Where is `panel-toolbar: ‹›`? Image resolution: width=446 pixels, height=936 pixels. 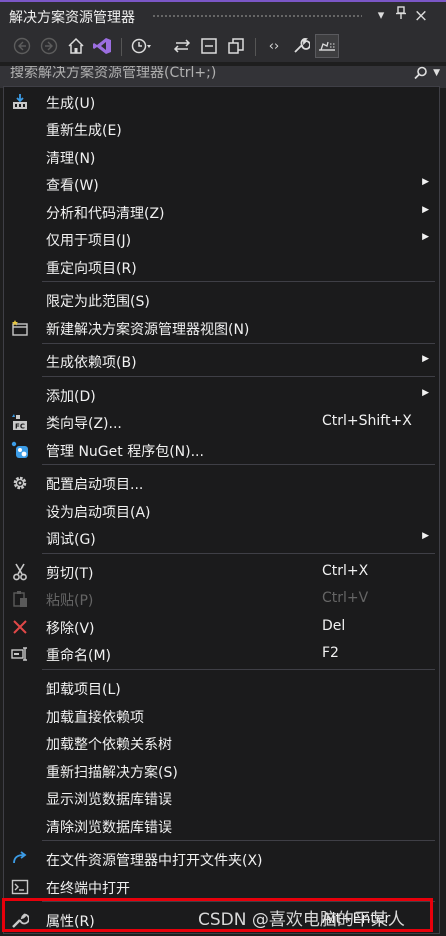
panel-toolbar: ‹› is located at coordinates (223, 46).